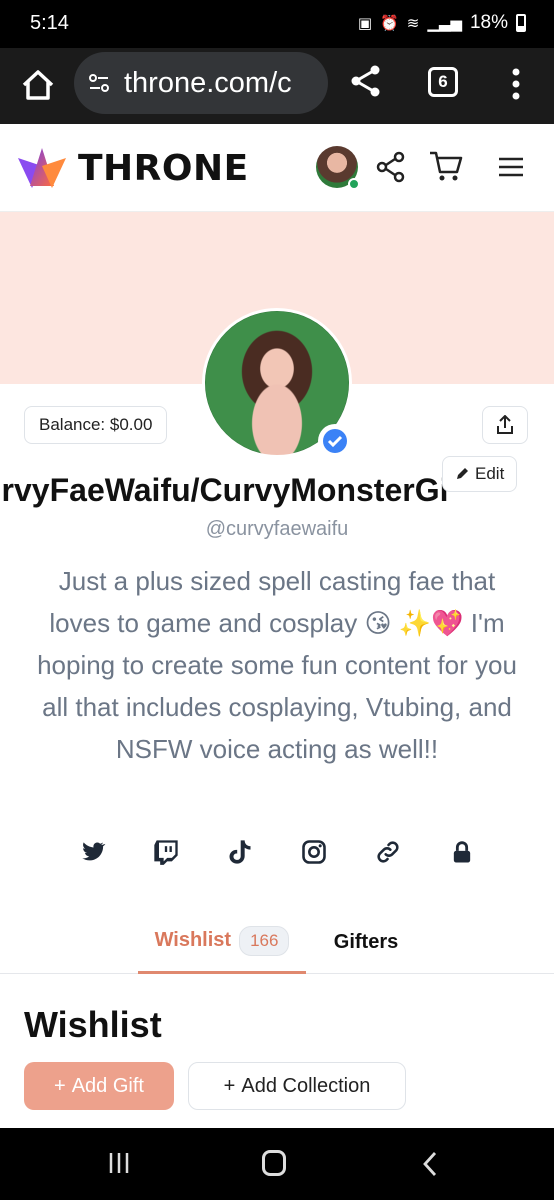 This screenshot has height=1200, width=554. Describe the element at coordinates (365, 23) in the screenshot. I see `notification-icon: ▣` at that location.